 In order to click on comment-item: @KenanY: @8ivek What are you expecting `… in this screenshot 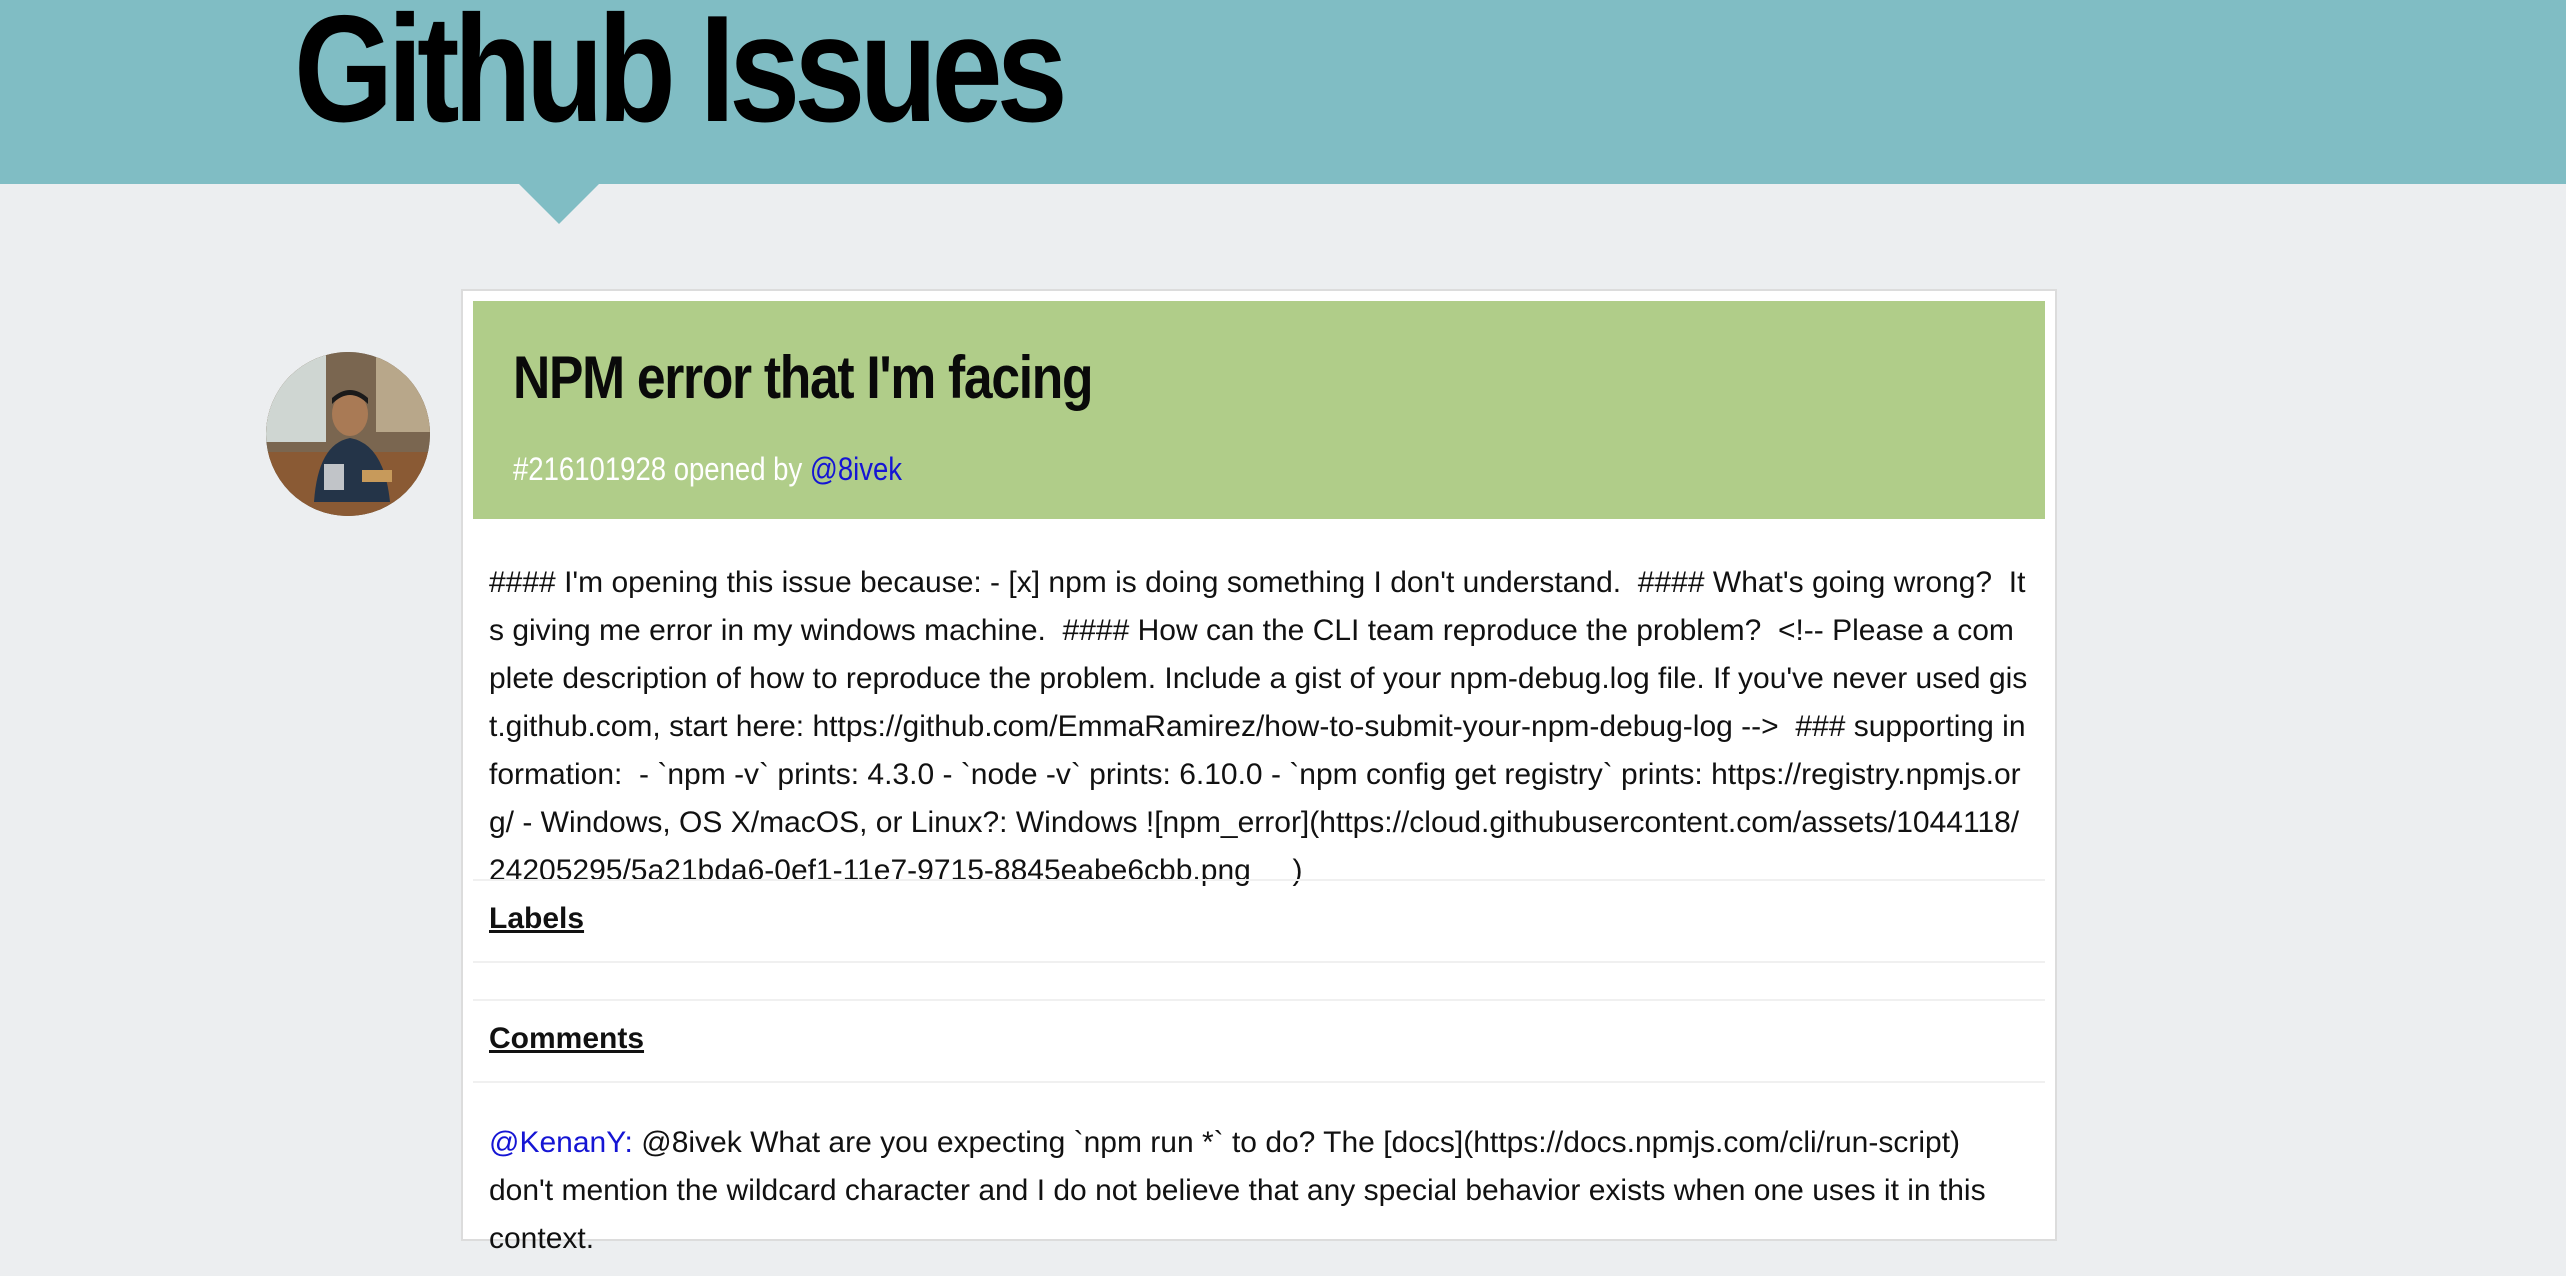, I will do `click(1259, 1191)`.